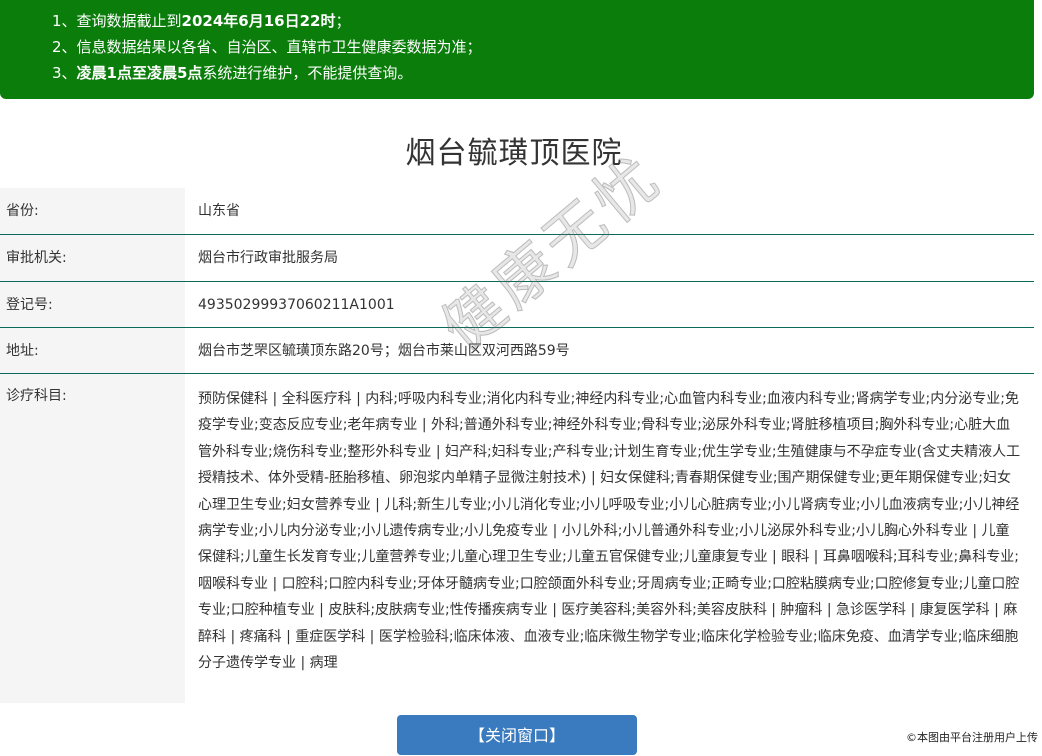  Describe the element at coordinates (268, 258) in the screenshot. I see `authority-value: 烟台市行政审批服务局` at that location.